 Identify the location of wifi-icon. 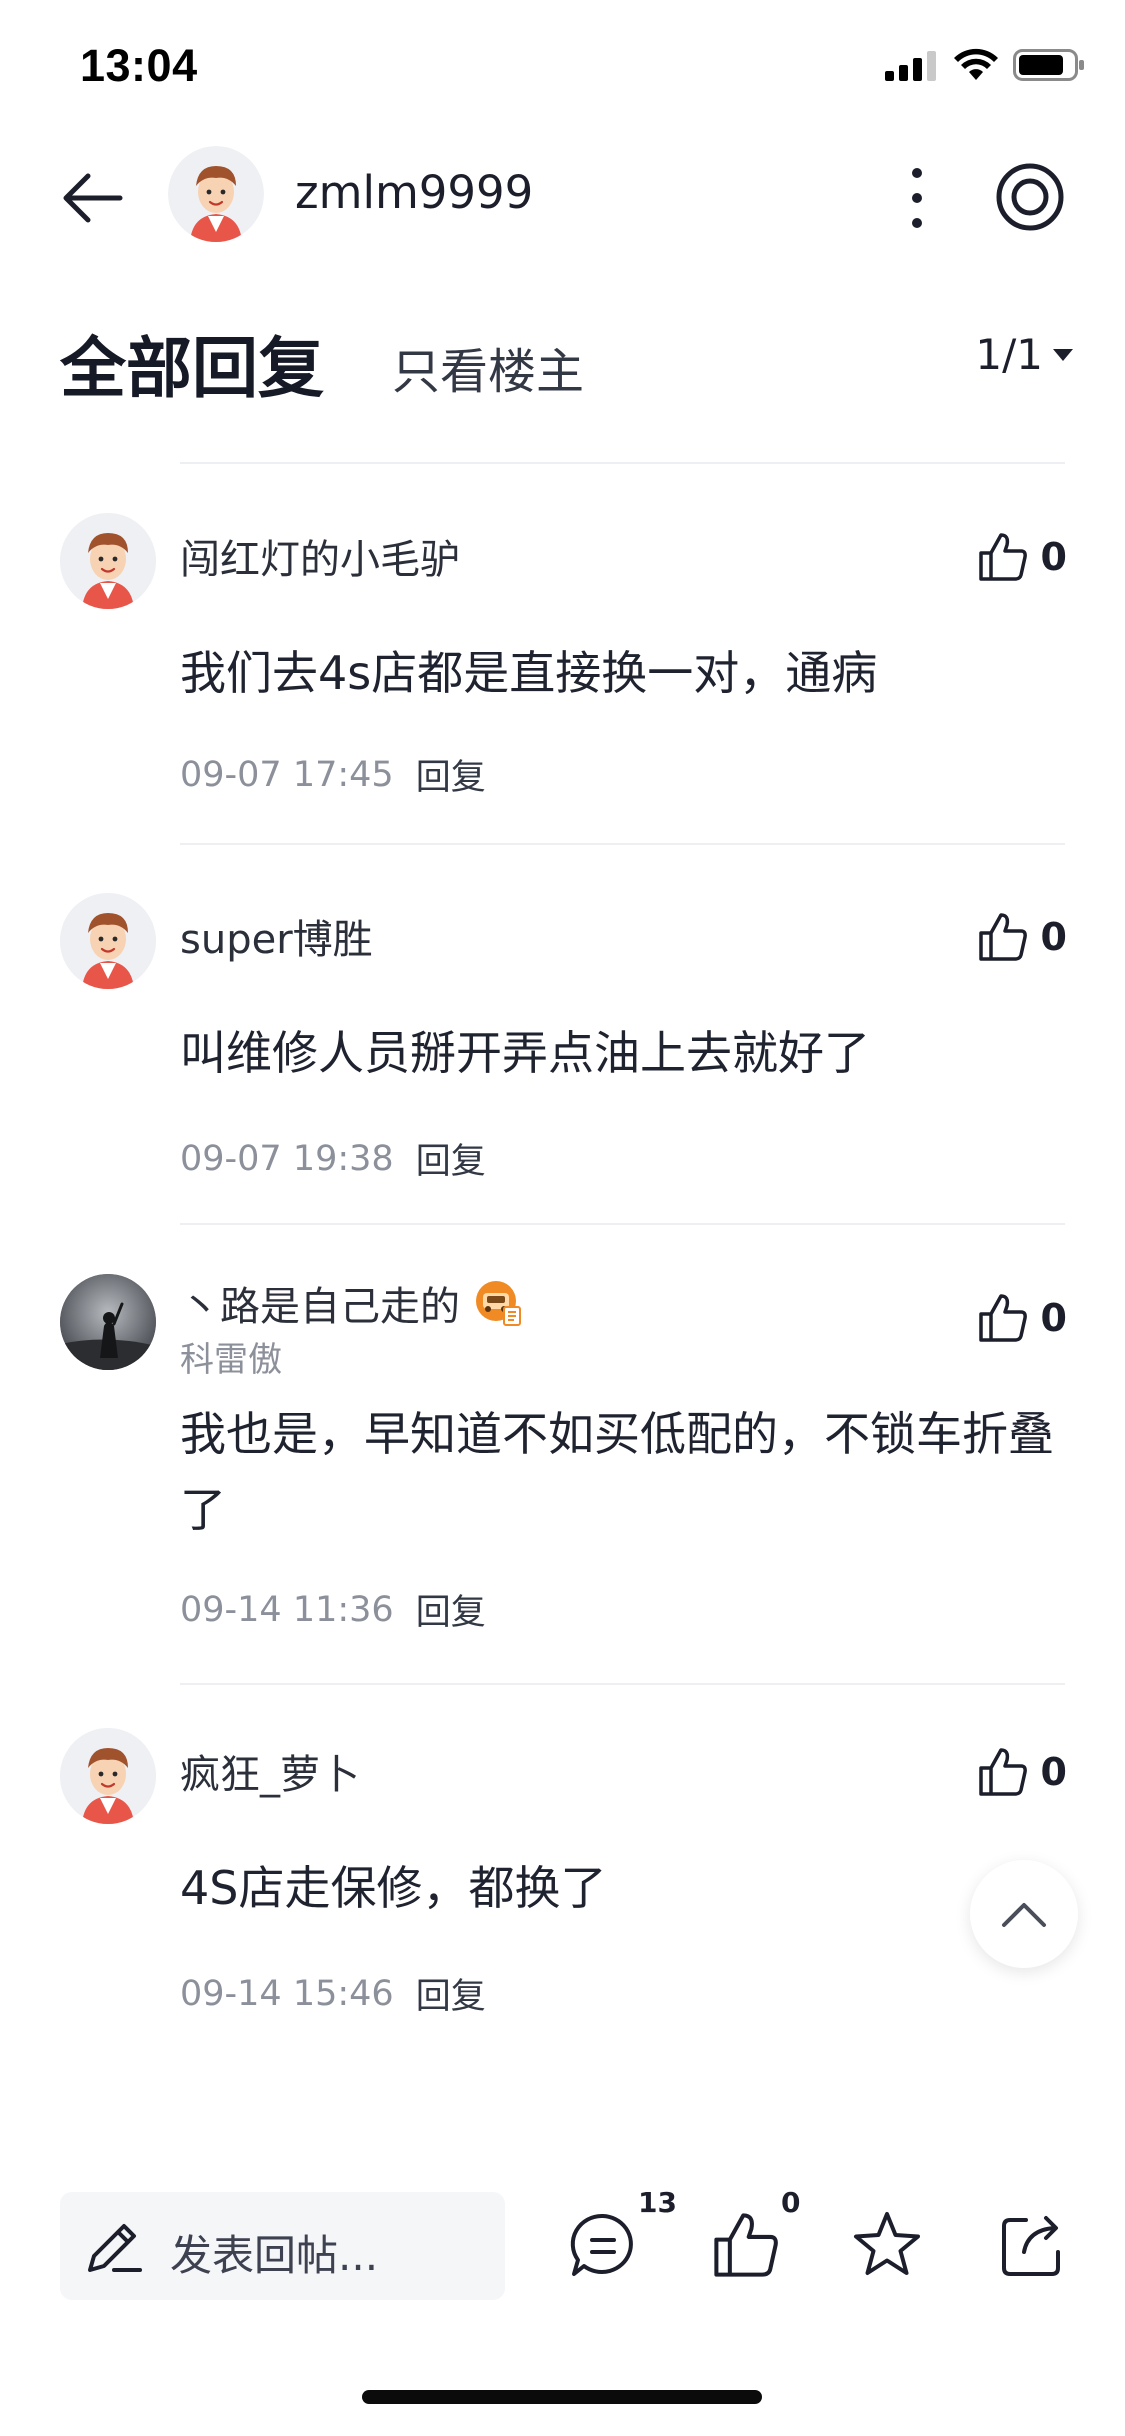
(976, 64).